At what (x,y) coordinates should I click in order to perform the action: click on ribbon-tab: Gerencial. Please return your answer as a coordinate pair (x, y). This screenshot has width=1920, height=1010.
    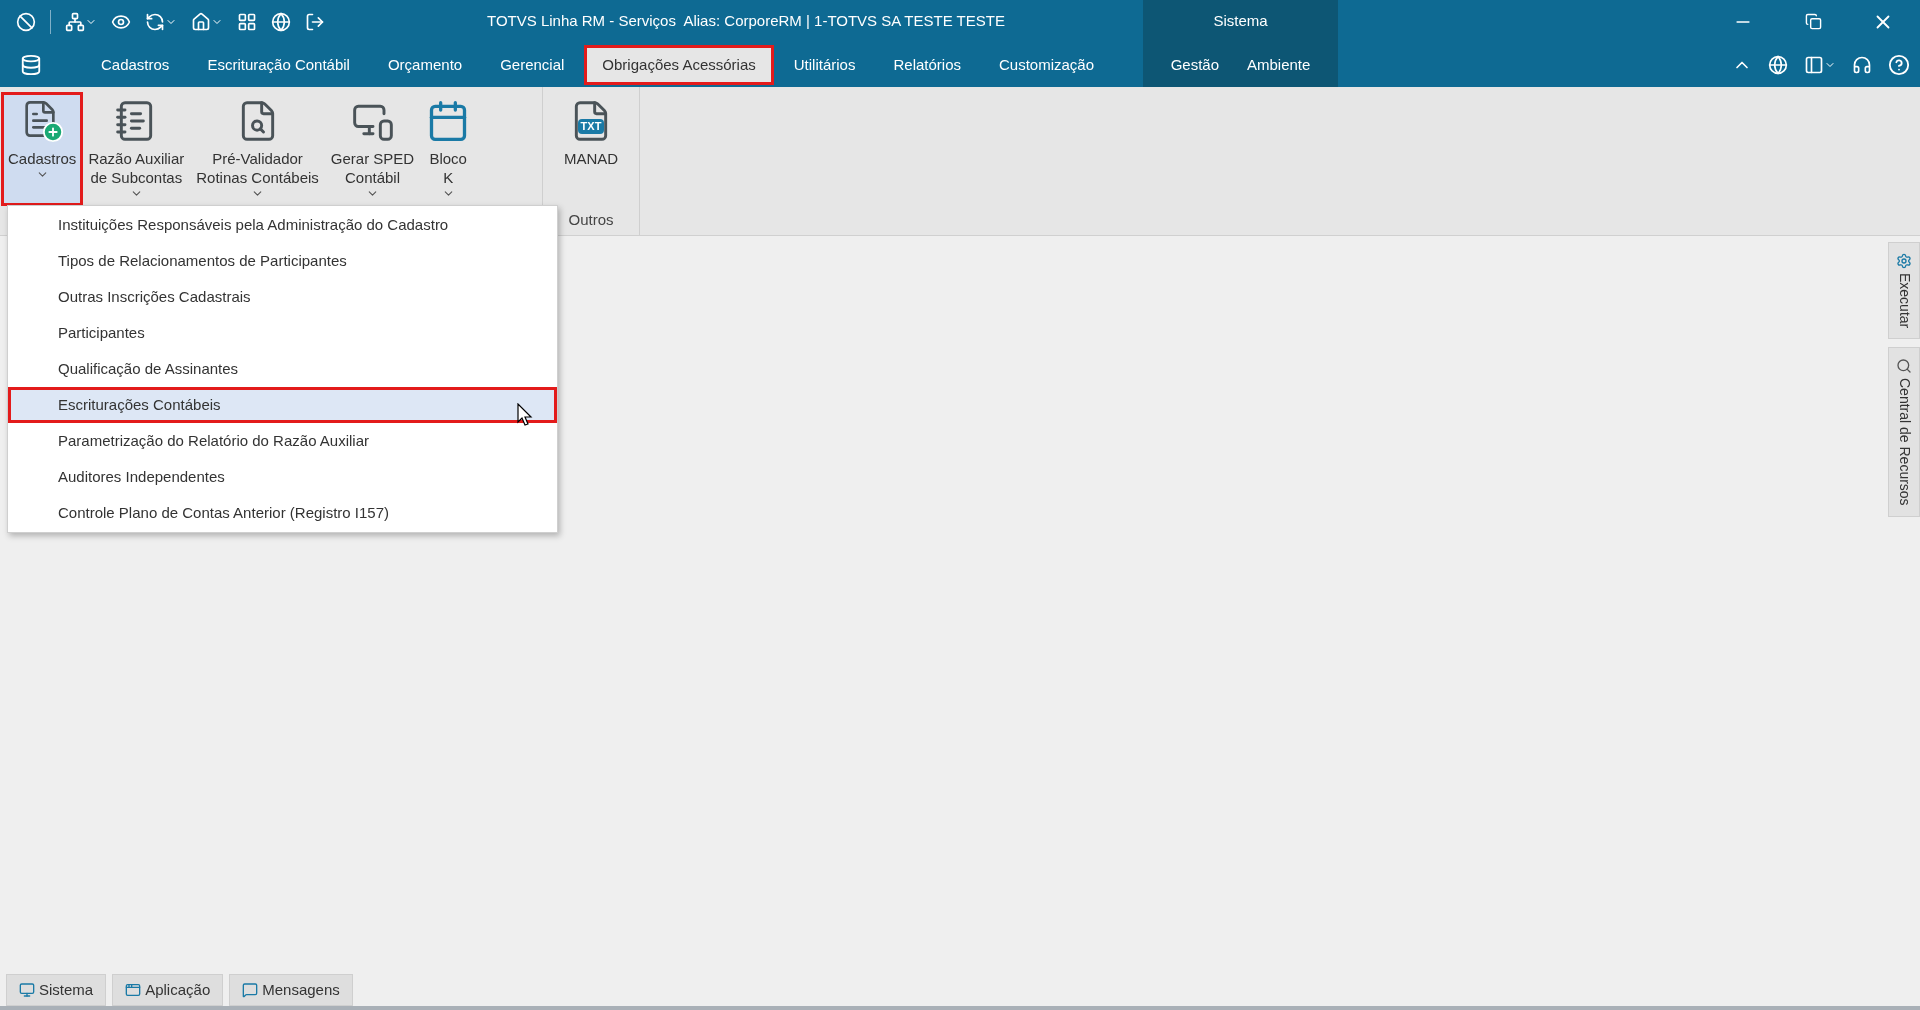
    Looking at the image, I should click on (532, 65).